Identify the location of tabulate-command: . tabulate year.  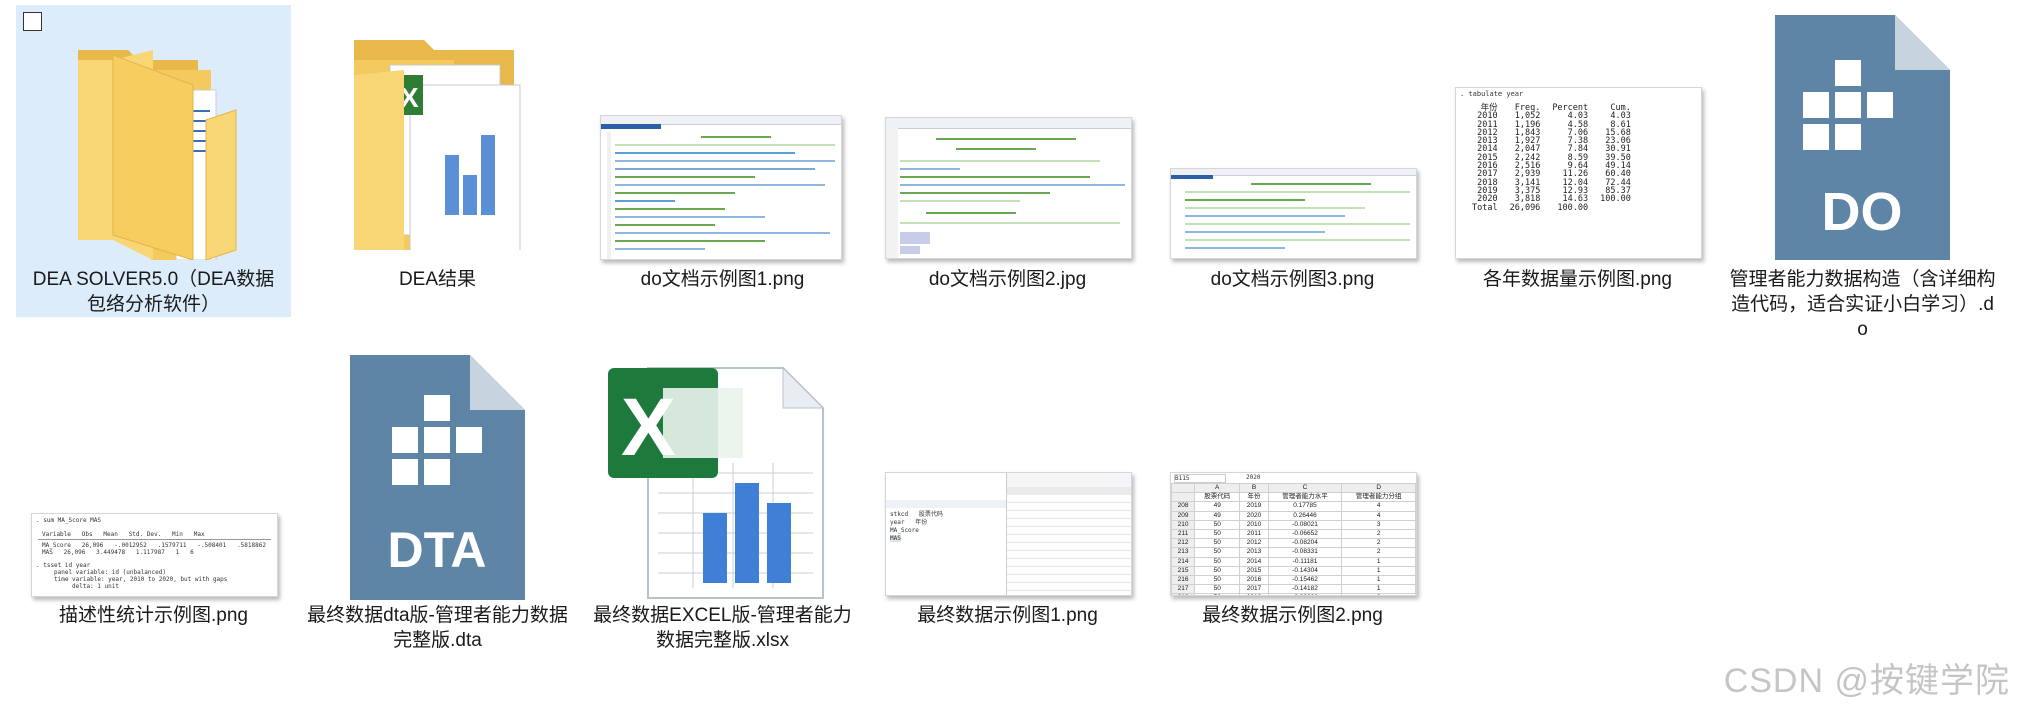
(1492, 94).